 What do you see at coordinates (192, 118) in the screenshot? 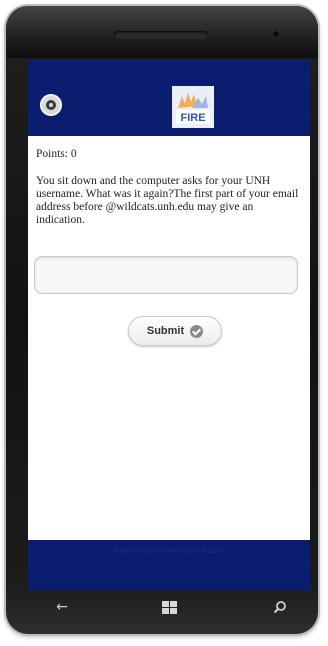
I see `logo-text: FIRE` at bounding box center [192, 118].